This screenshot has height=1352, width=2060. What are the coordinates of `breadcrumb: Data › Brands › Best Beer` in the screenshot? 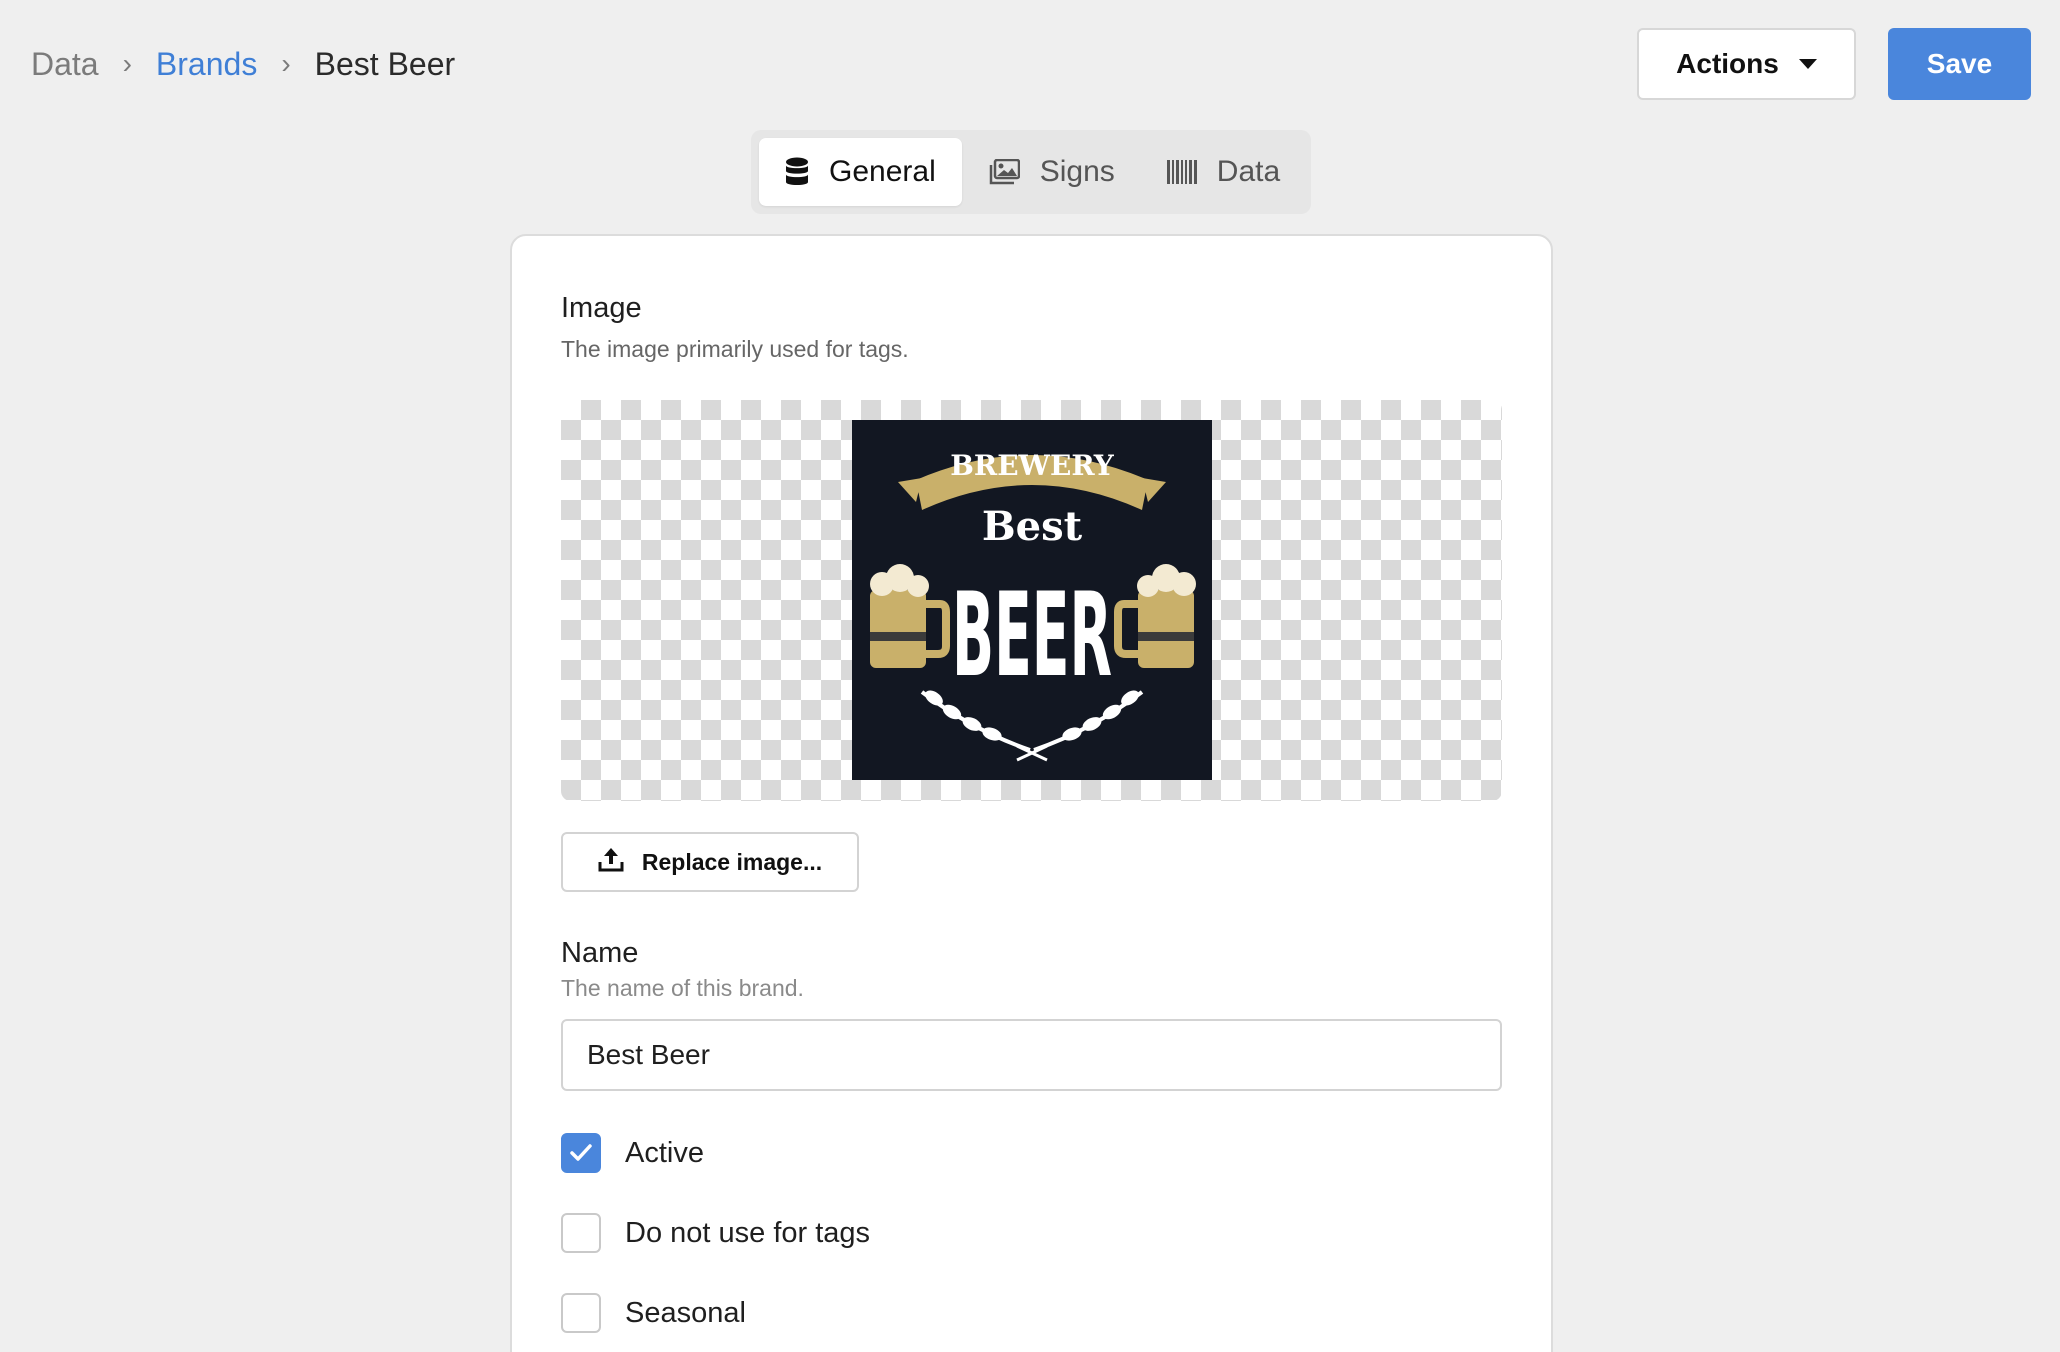 It's located at (243, 64).